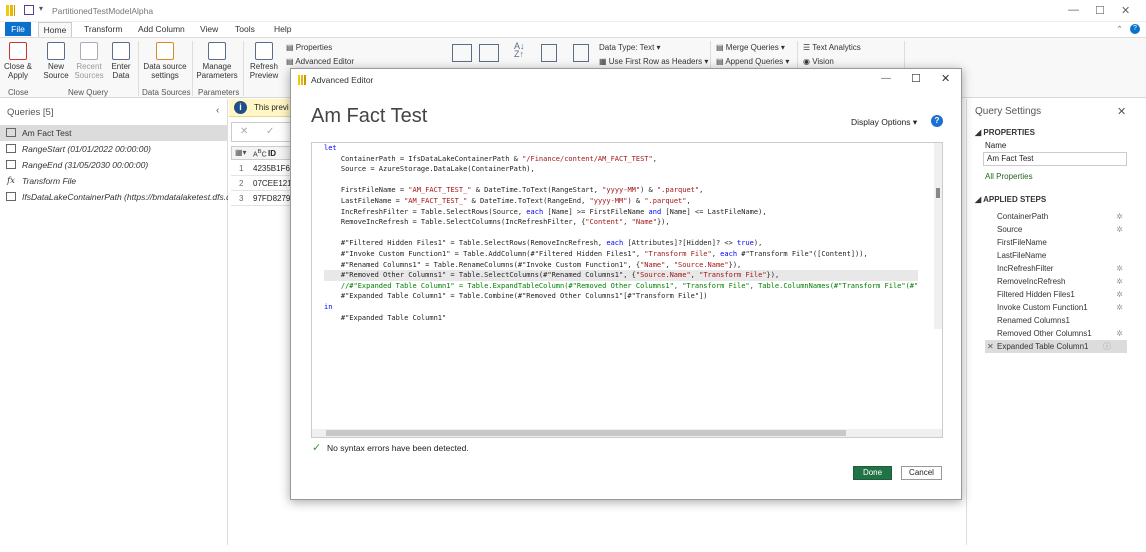 This screenshot has width=1146, height=552. I want to click on vision-button: ◉ Vision, so click(818, 61).